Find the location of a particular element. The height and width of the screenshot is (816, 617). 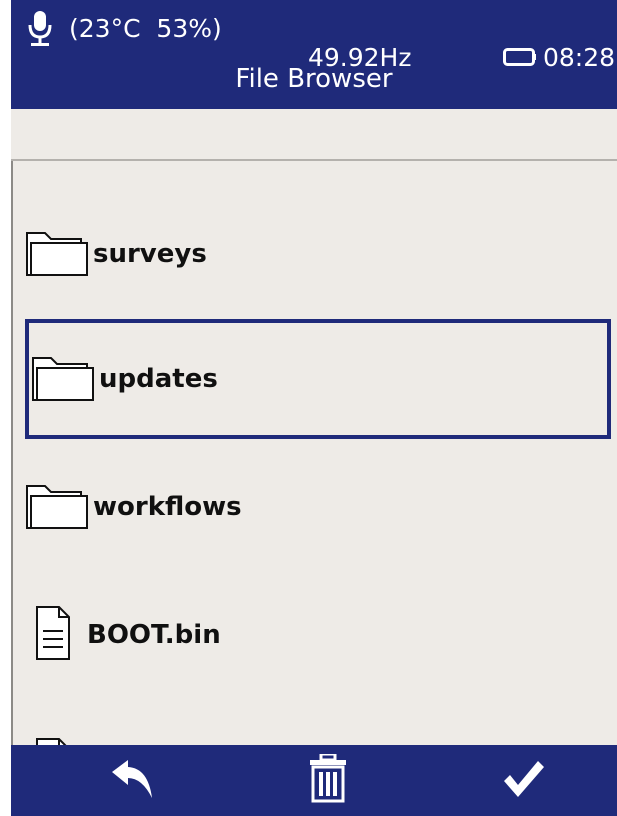

file-name: updates is located at coordinates (158, 379).